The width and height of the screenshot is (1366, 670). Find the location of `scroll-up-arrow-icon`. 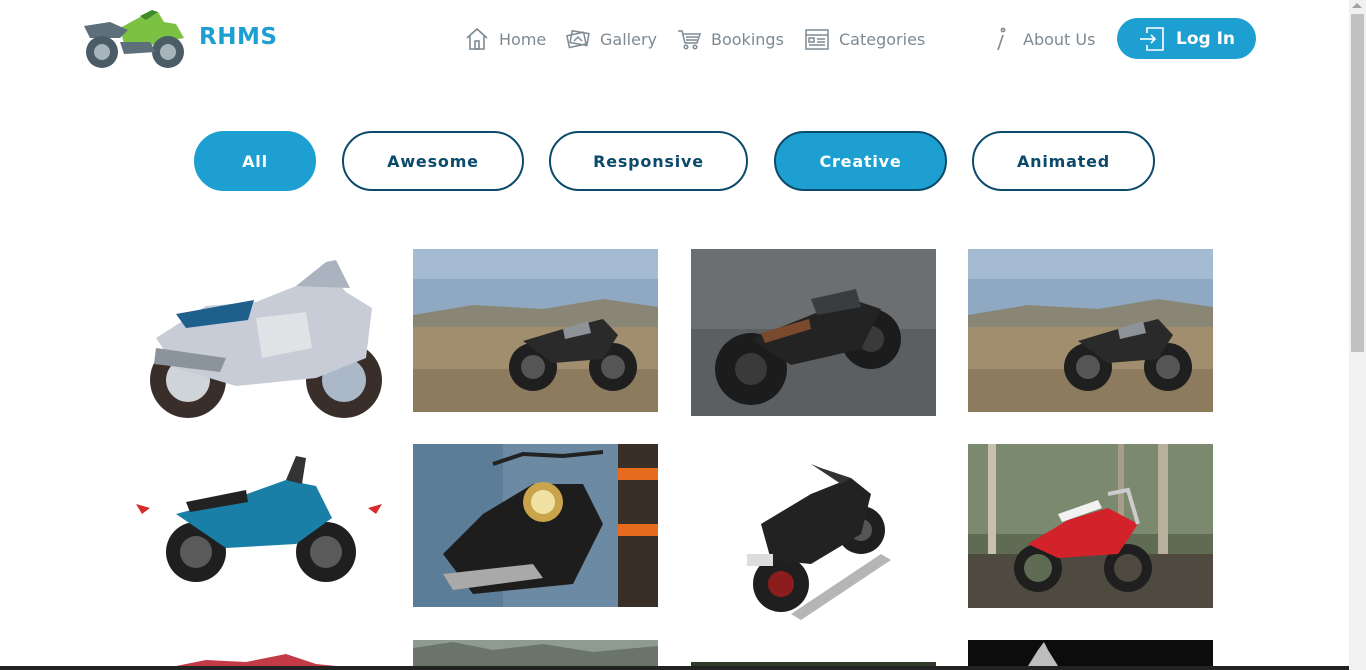

scroll-up-arrow-icon is located at coordinates (1357, 5).